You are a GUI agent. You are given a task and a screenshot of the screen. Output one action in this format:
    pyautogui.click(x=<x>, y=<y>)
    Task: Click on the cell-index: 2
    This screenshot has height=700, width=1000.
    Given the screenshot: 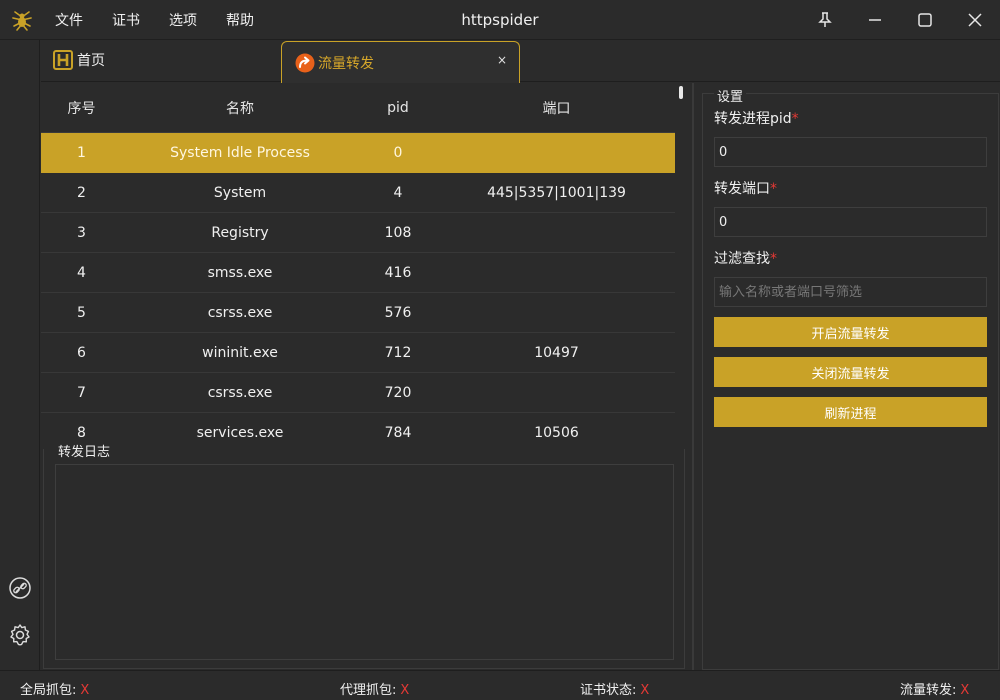 What is the action you would take?
    pyautogui.click(x=81, y=192)
    